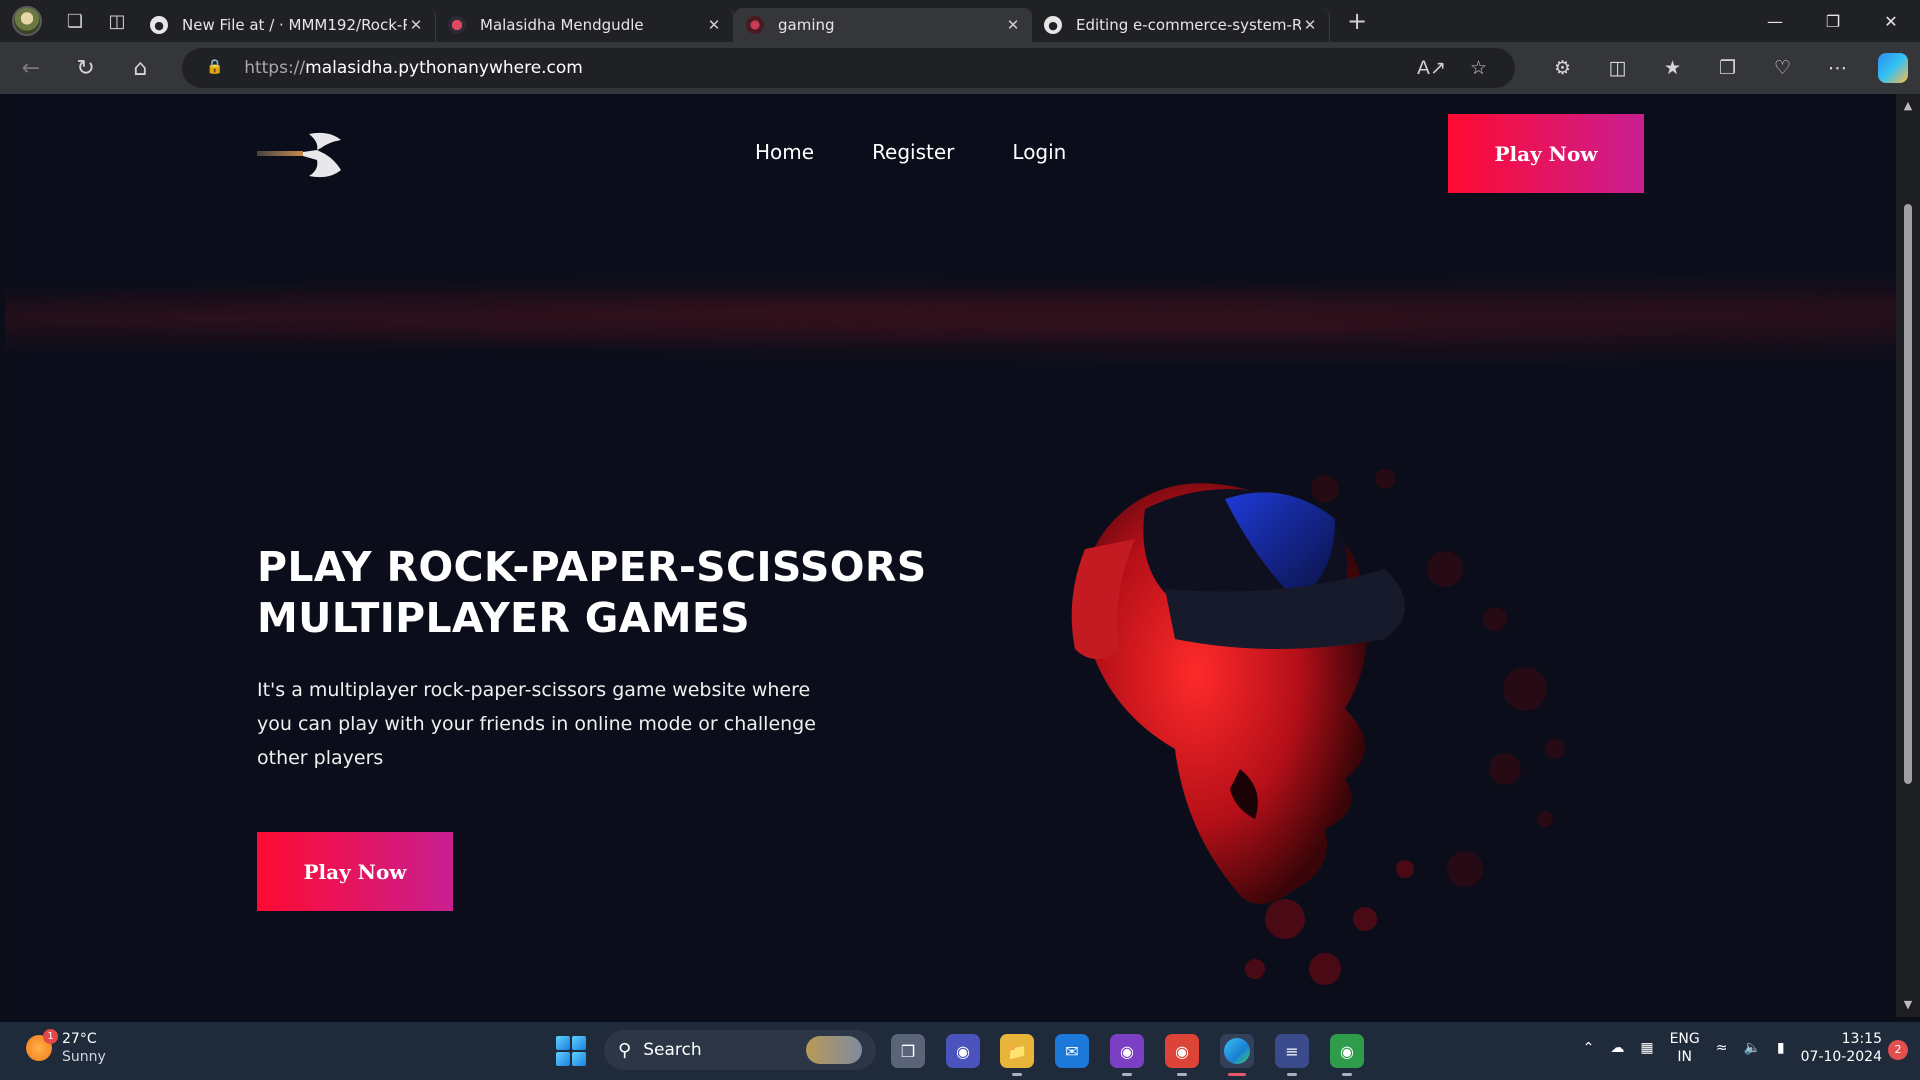 The width and height of the screenshot is (1920, 1080). Describe the element at coordinates (457, 25) in the screenshot. I see `profile-site-icon` at that location.